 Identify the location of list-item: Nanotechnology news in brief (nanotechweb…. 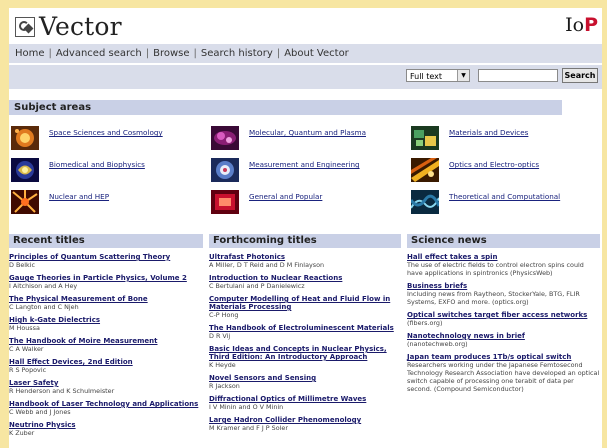
(503, 340).